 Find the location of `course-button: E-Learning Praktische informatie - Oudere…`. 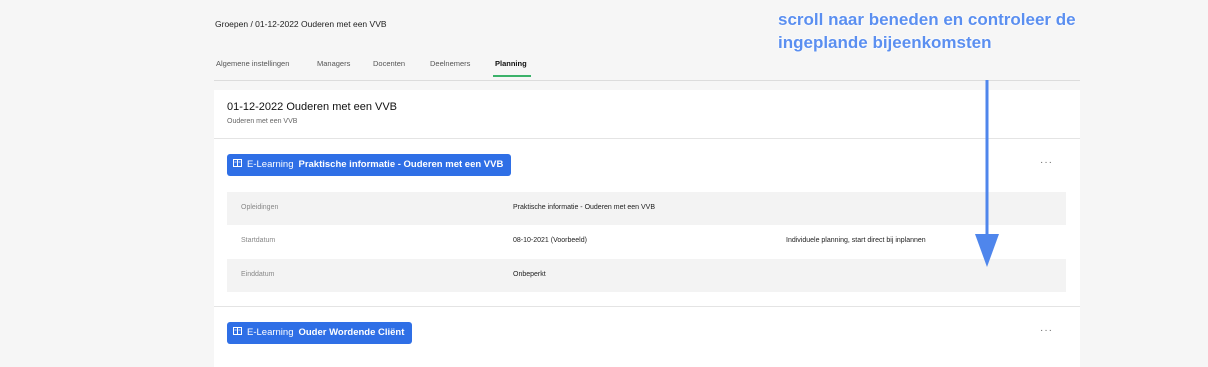

course-button: E-Learning Praktische informatie - Oudere… is located at coordinates (369, 165).